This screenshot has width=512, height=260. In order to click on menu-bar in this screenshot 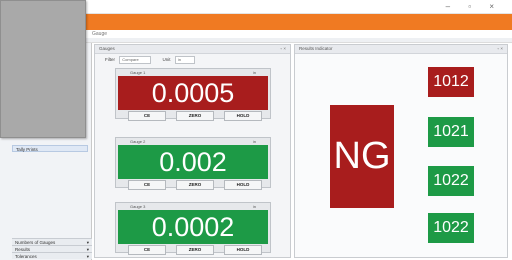, I will do `click(299, 34)`.